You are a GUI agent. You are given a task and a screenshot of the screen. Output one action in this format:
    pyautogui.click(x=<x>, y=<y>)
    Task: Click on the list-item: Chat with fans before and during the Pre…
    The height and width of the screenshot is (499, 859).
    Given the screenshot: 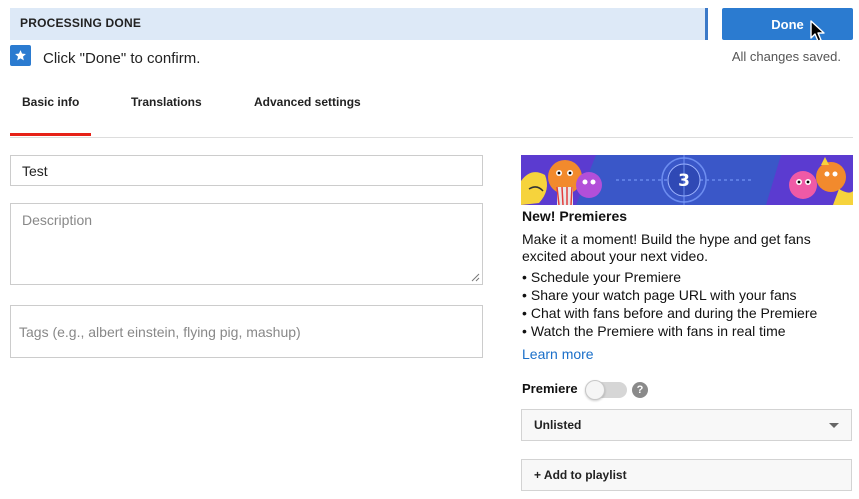 What is the action you would take?
    pyautogui.click(x=669, y=313)
    